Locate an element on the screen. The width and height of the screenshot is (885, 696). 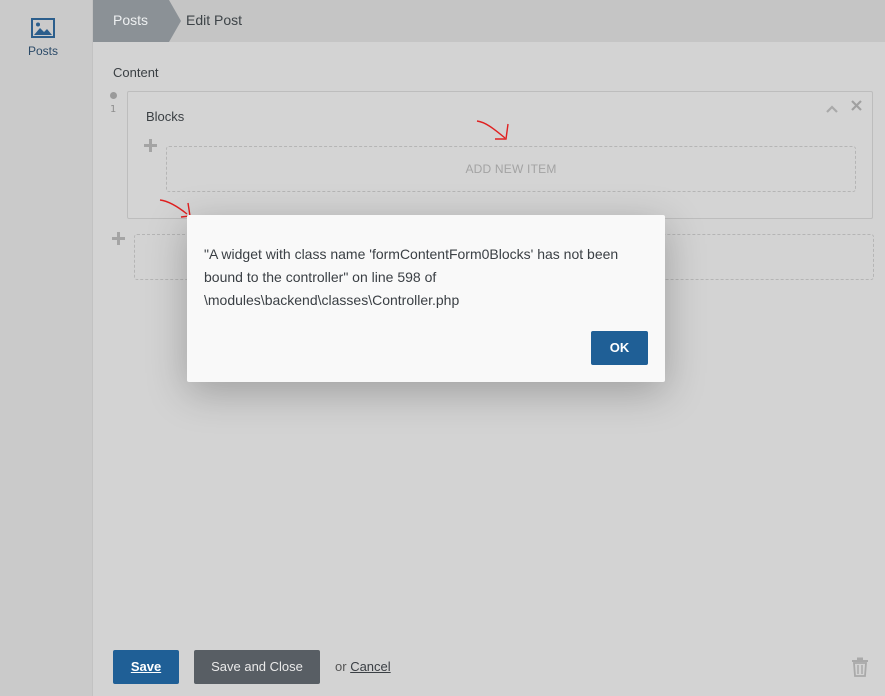
content-field-label: Content is located at coordinates (136, 72).